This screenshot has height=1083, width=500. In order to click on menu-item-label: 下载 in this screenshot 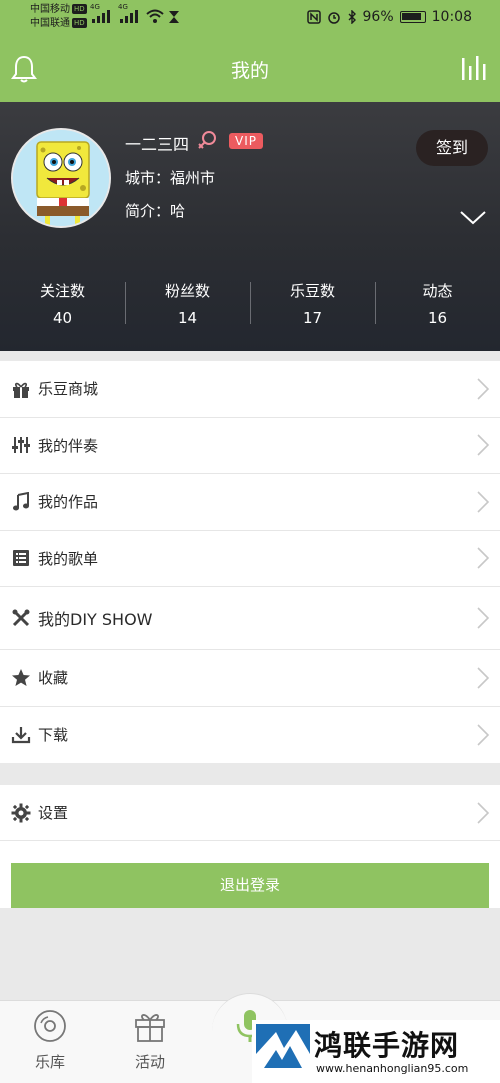, I will do `click(53, 735)`.